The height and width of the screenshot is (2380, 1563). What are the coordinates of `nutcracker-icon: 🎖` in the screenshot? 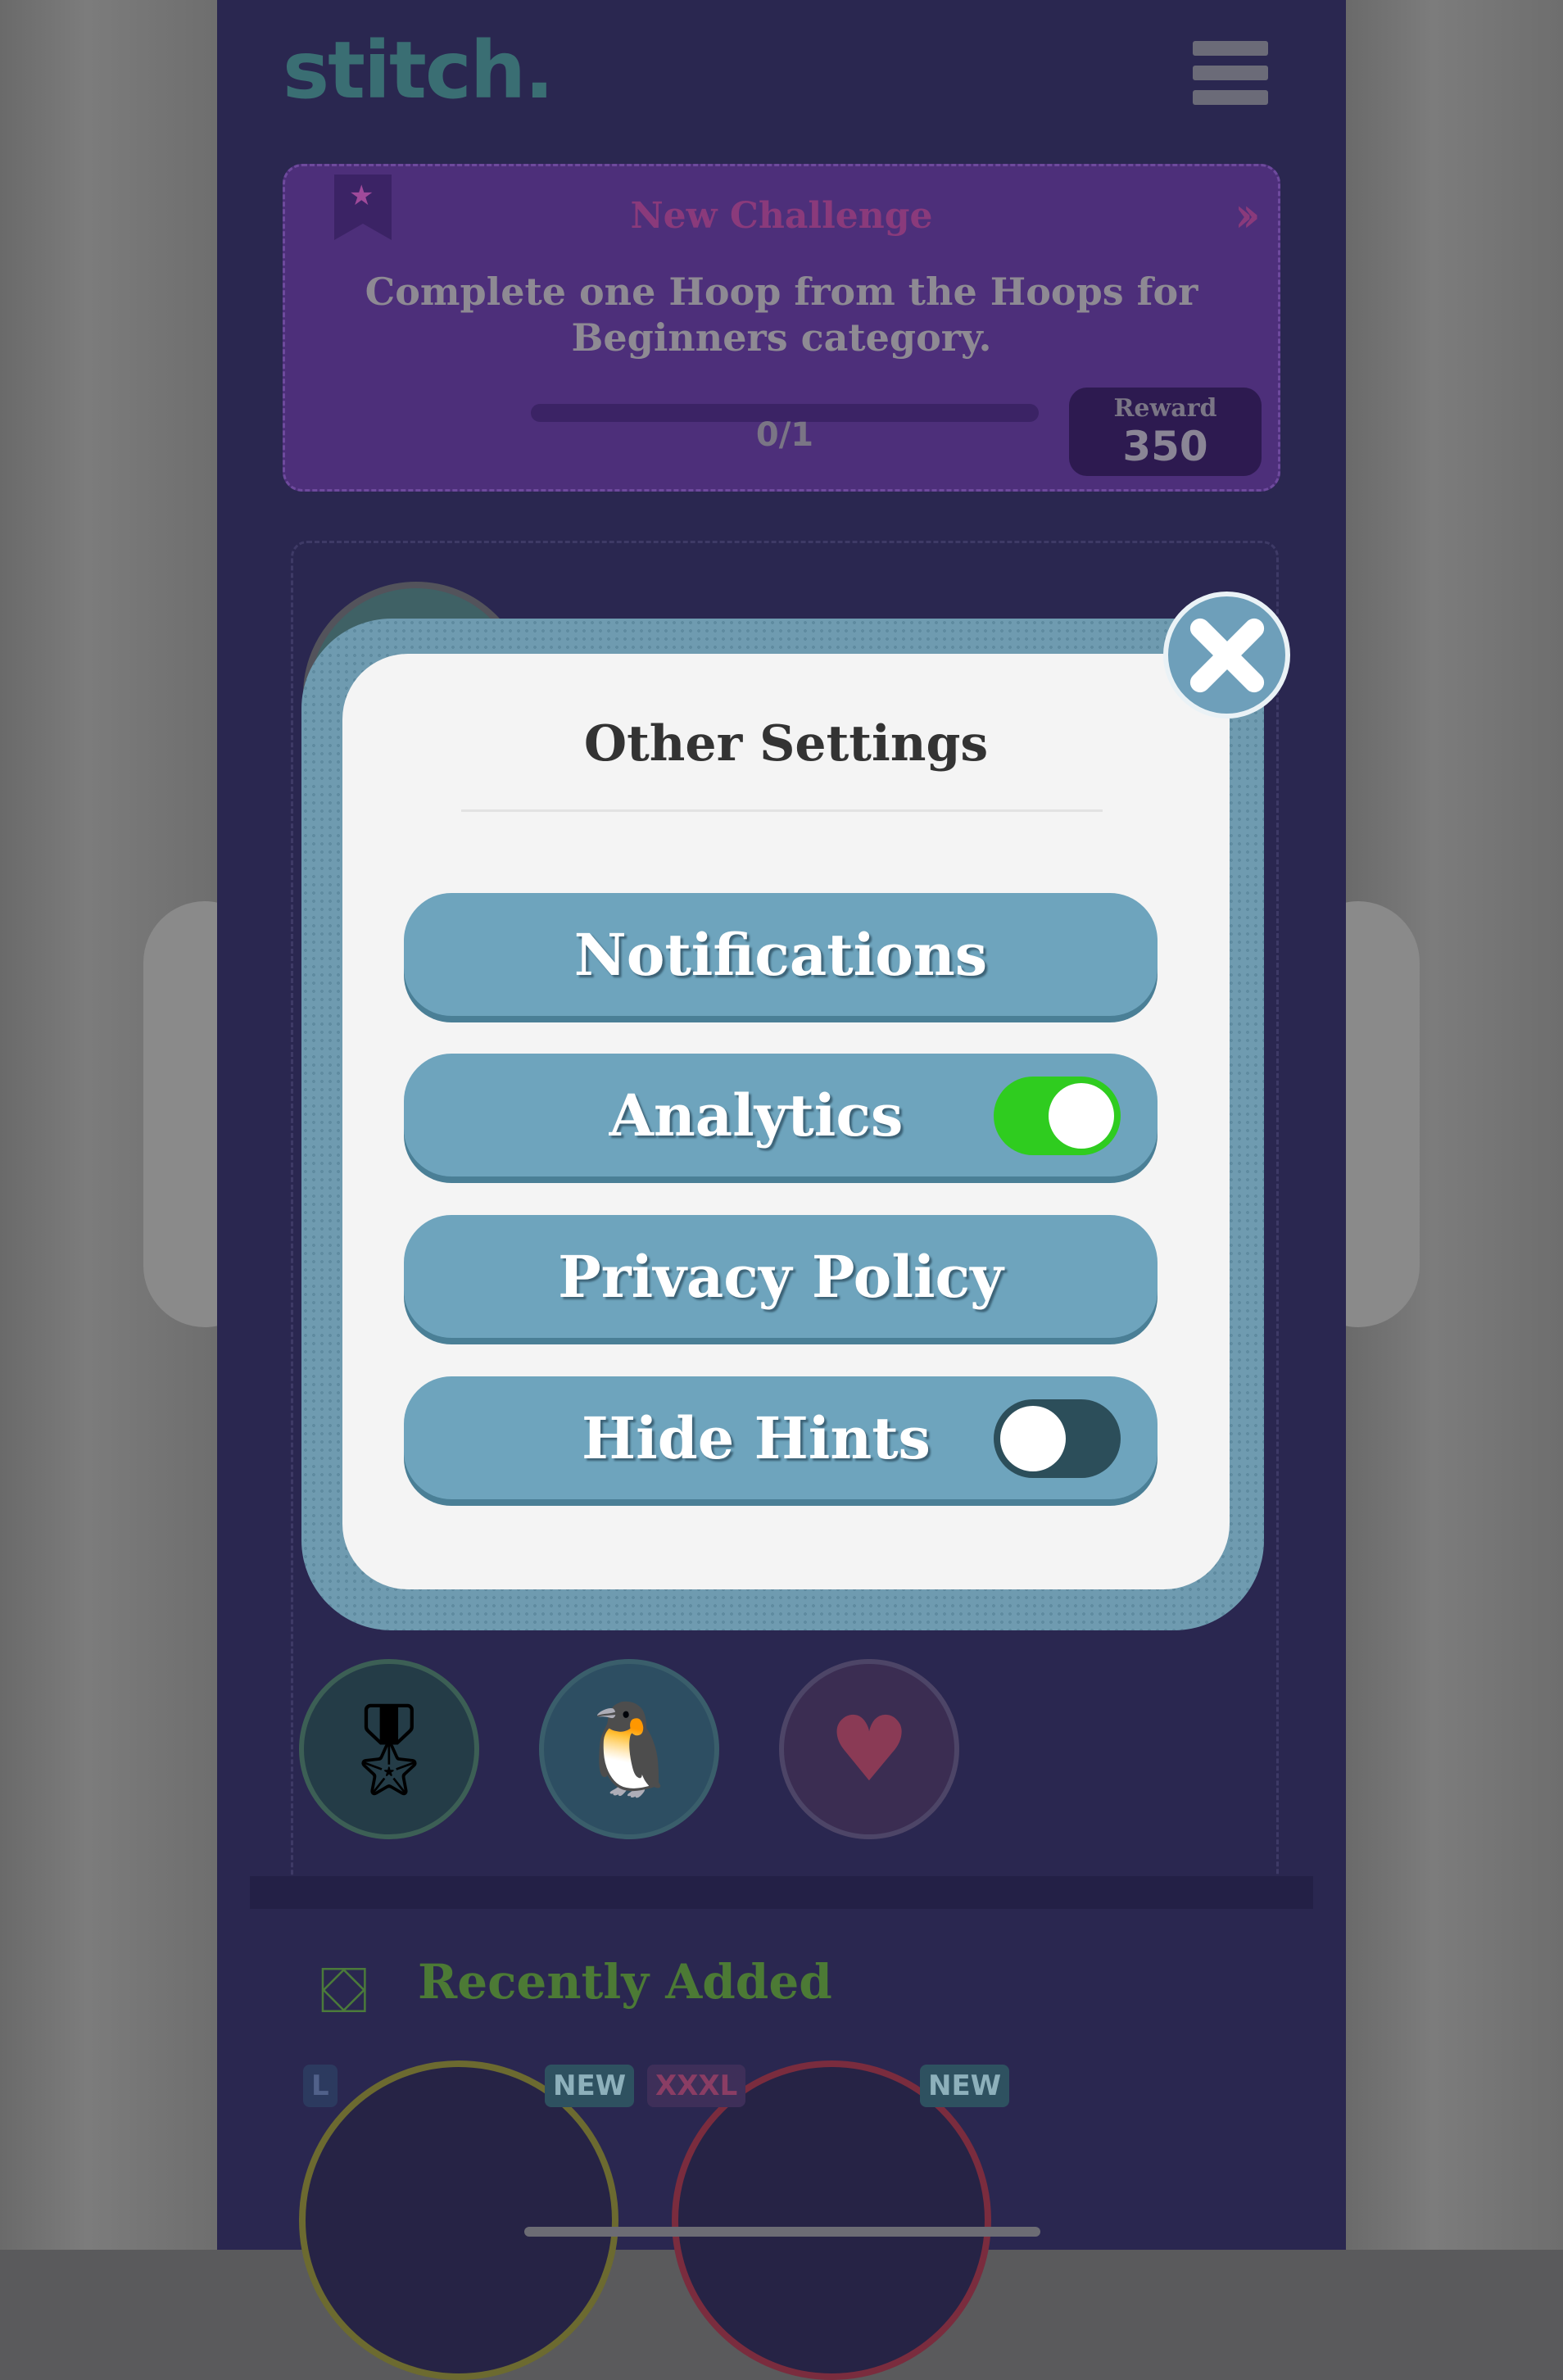 It's located at (389, 1749).